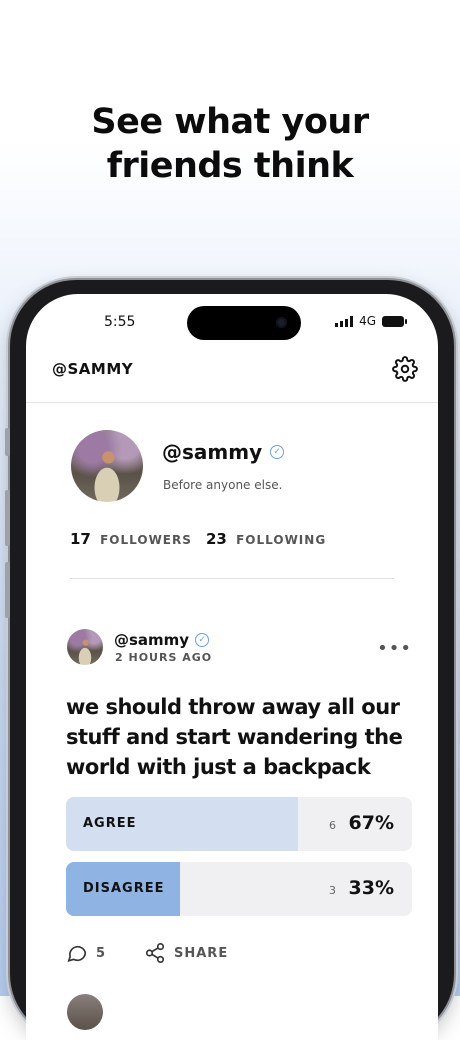 This screenshot has height=1040, width=460. Describe the element at coordinates (77, 954) in the screenshot. I see `comment-icon` at that location.